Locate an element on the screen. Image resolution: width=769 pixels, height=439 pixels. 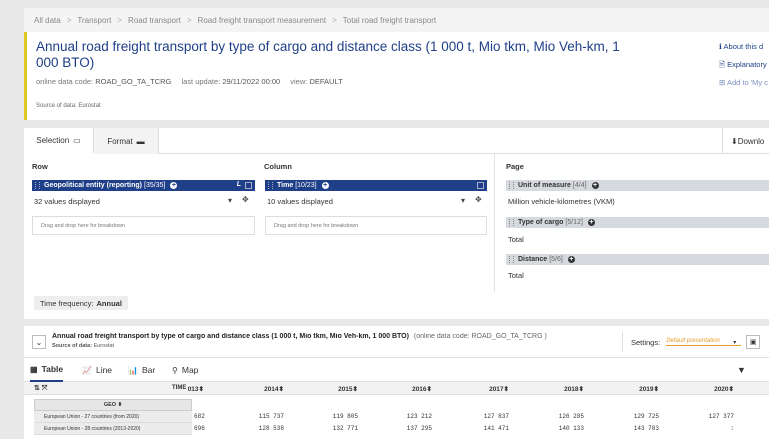
geo-dimension-label: GEO ⬍ is located at coordinates (113, 405).